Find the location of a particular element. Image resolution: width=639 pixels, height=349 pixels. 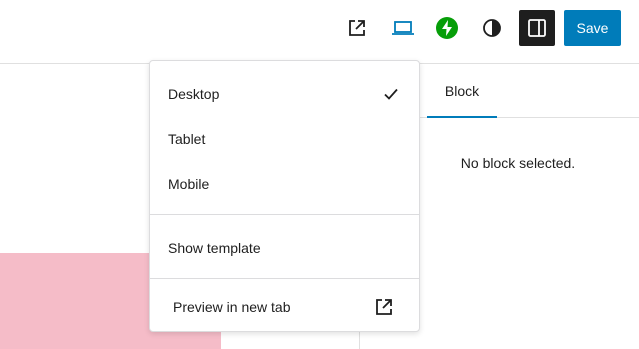

laptop-icon is located at coordinates (403, 28).